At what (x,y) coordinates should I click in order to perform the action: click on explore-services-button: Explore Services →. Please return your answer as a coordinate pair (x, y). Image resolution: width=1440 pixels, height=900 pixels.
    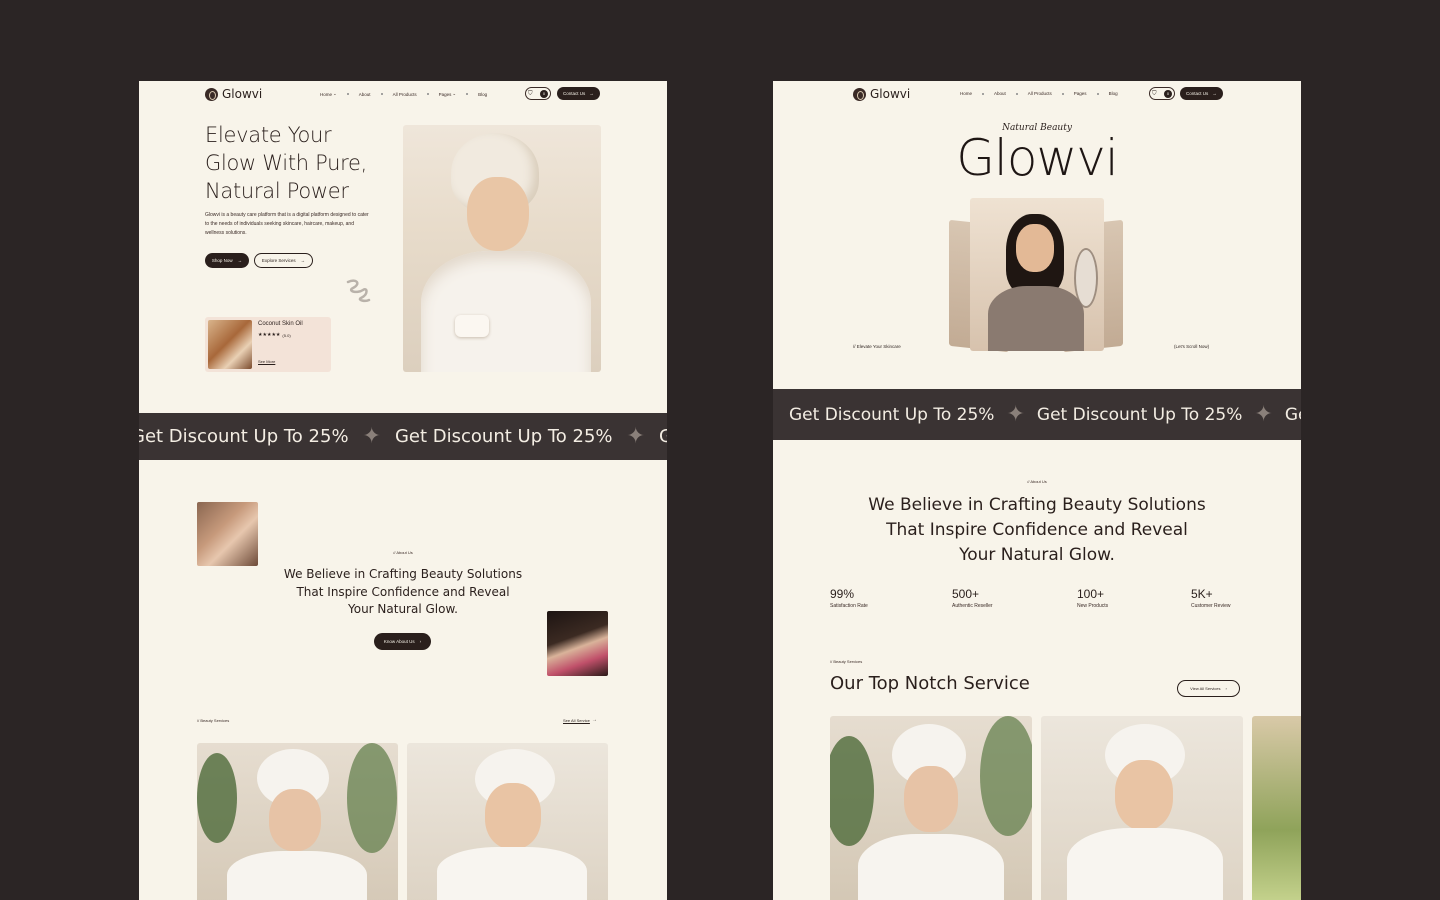
    Looking at the image, I should click on (283, 260).